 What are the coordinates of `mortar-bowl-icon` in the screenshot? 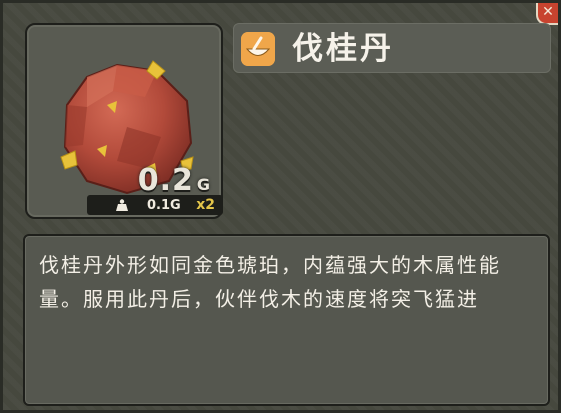 It's located at (258, 49).